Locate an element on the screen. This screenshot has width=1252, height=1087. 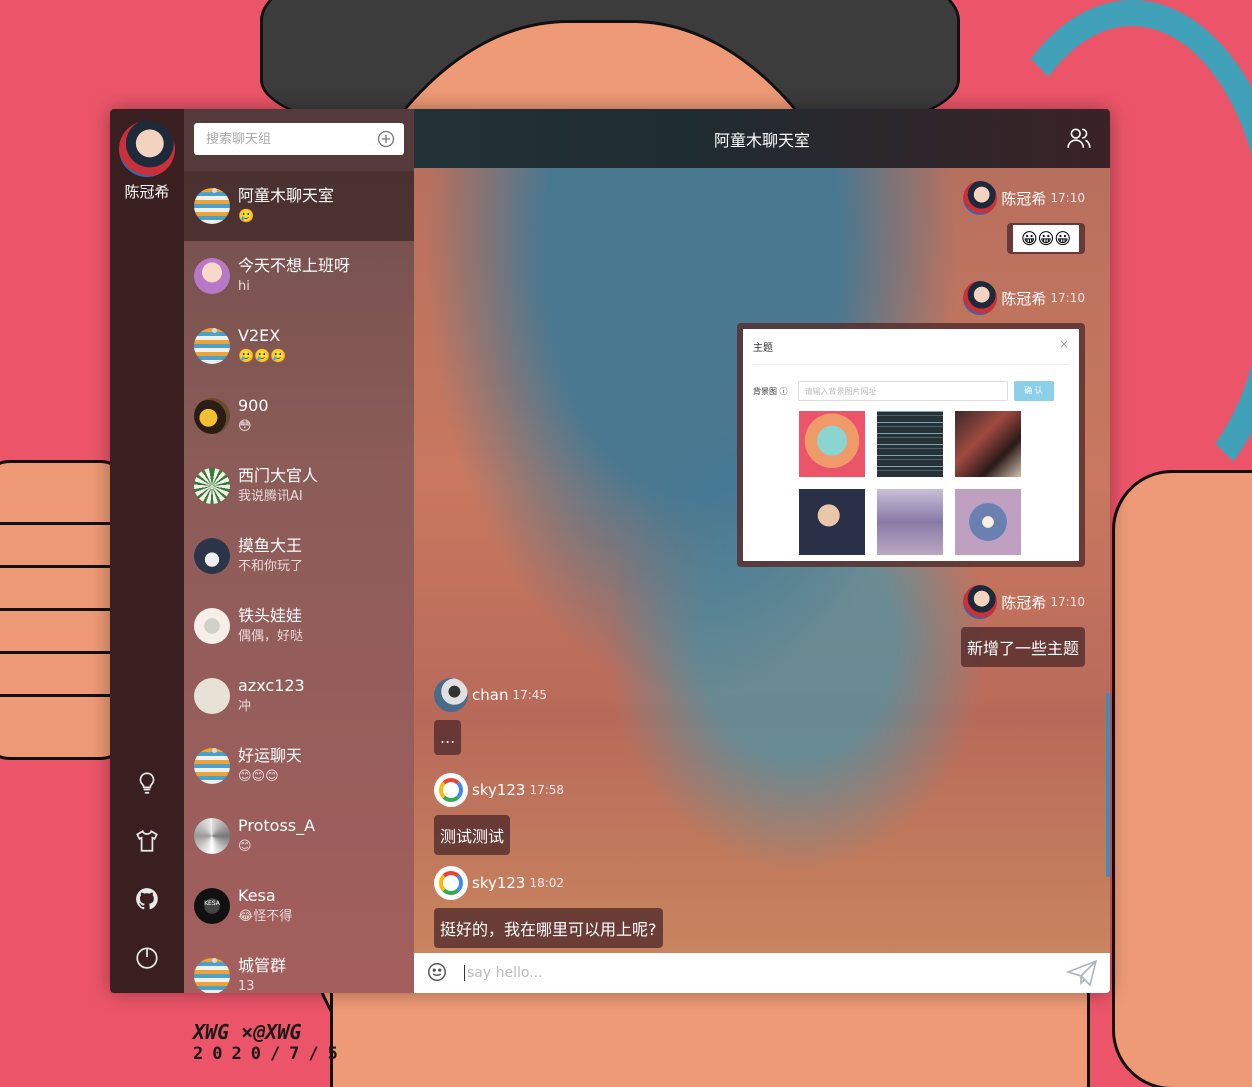
conversation-name: 好运聊天 is located at coordinates (270, 755).